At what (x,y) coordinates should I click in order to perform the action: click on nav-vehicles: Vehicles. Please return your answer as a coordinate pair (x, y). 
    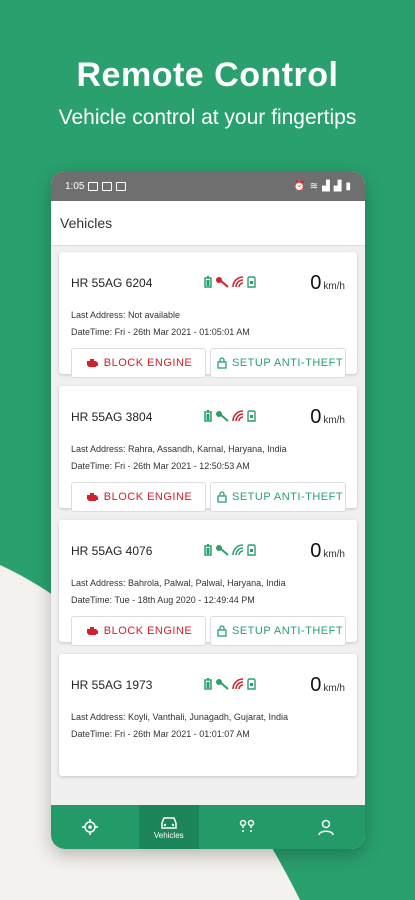
    Looking at the image, I should click on (168, 827).